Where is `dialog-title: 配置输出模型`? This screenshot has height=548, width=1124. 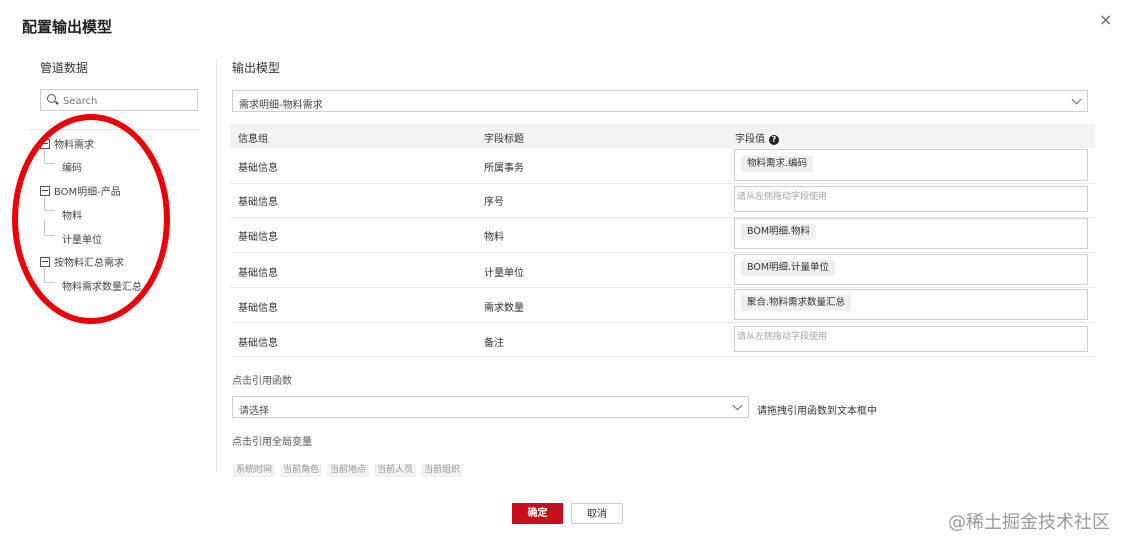 dialog-title: 配置输出模型 is located at coordinates (67, 27).